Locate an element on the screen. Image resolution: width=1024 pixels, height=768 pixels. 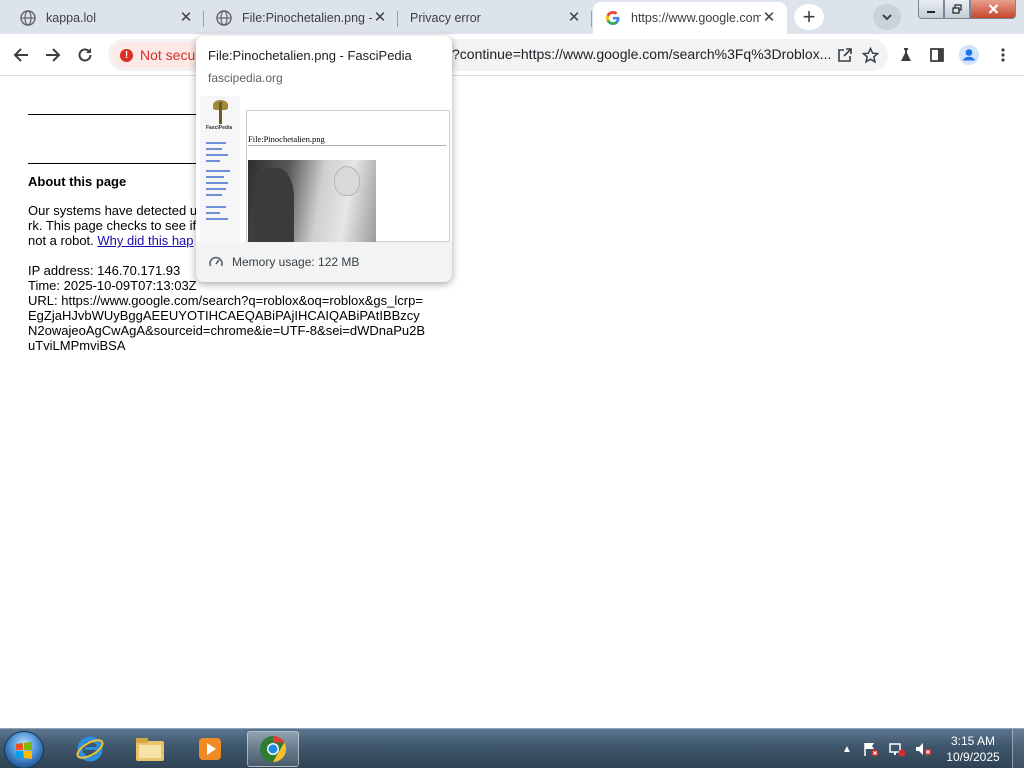
tab-title: kappa.lol is located at coordinates (71, 18).